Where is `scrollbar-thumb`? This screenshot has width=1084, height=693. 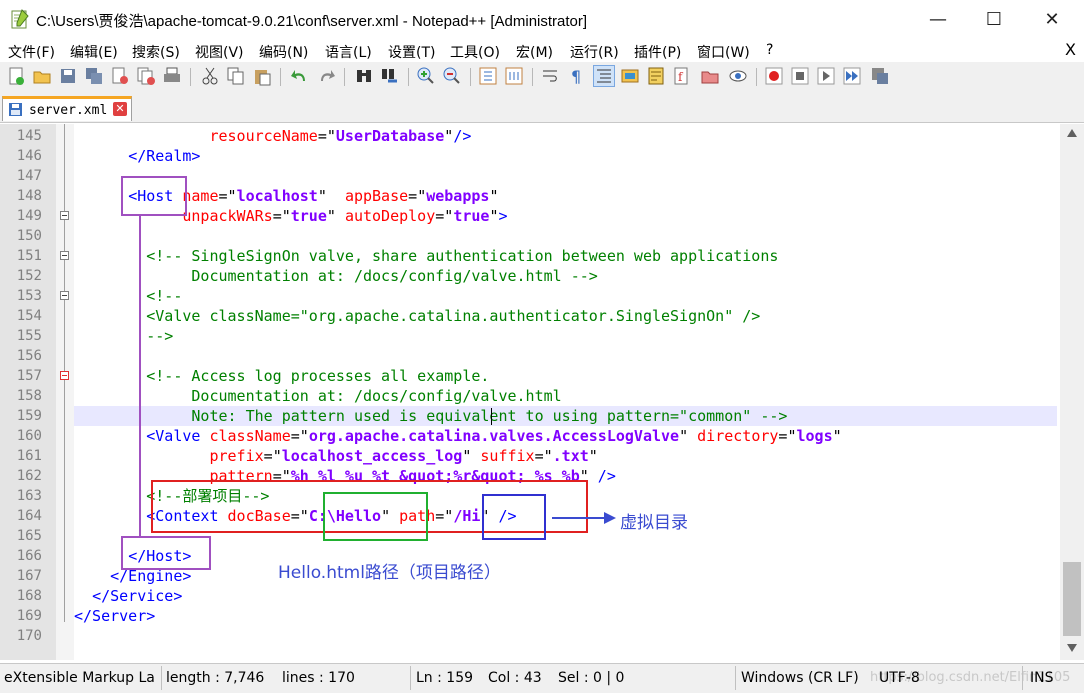
scrollbar-thumb is located at coordinates (1072, 599).